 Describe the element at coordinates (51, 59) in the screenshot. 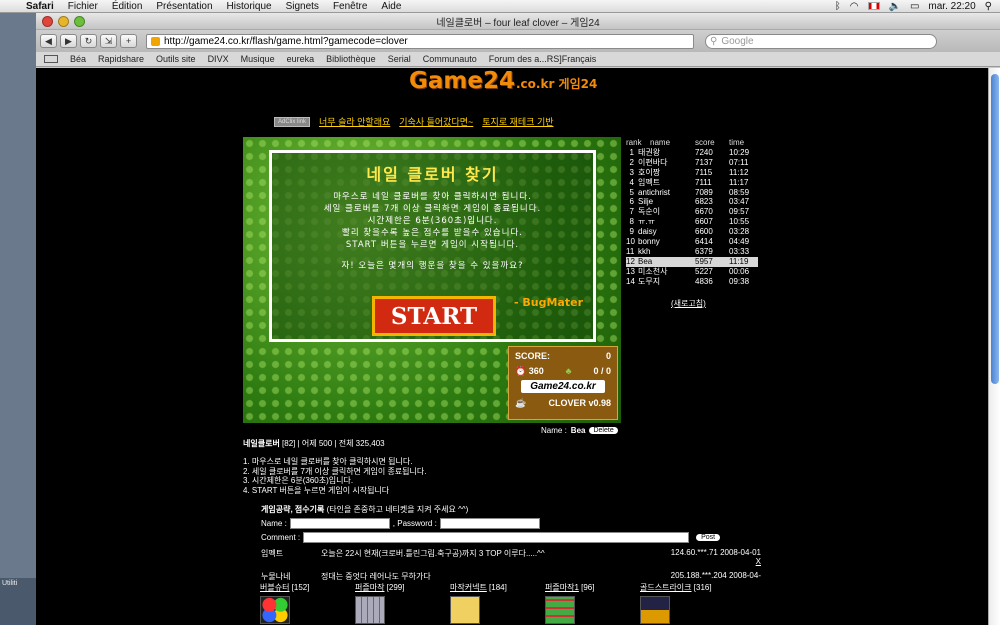

I see `bookmarks-book-icon` at that location.